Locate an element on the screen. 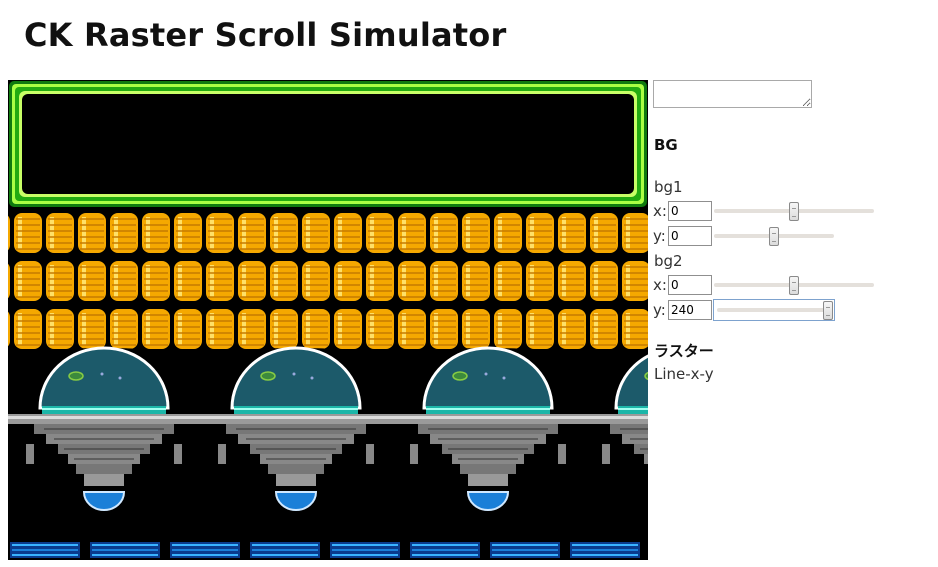 The height and width of the screenshot is (567, 938). bg1-x-row: x: is located at coordinates (763, 211).